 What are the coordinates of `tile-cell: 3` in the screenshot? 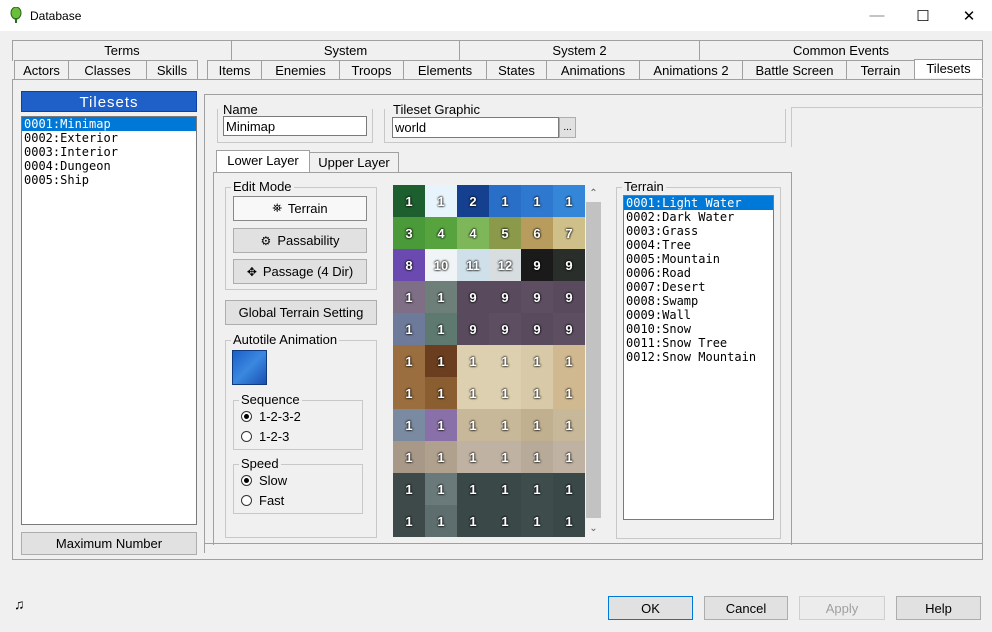 It's located at (409, 233).